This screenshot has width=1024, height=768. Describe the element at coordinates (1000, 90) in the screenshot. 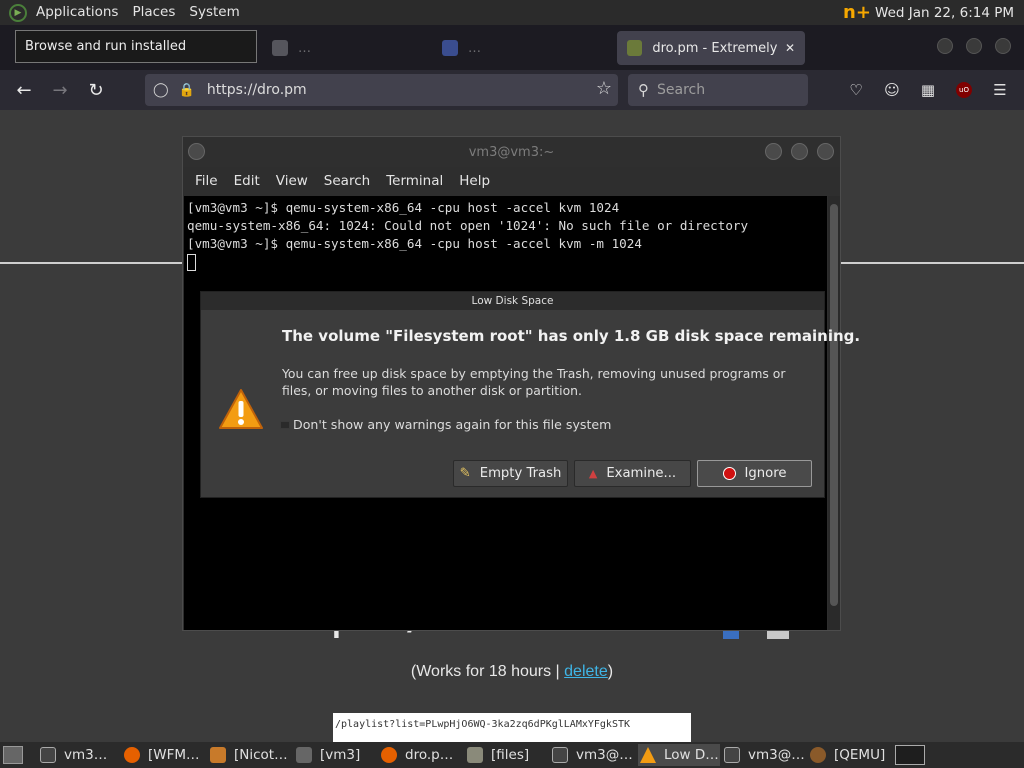

I see `hamburger-menu-icon: ☰` at that location.